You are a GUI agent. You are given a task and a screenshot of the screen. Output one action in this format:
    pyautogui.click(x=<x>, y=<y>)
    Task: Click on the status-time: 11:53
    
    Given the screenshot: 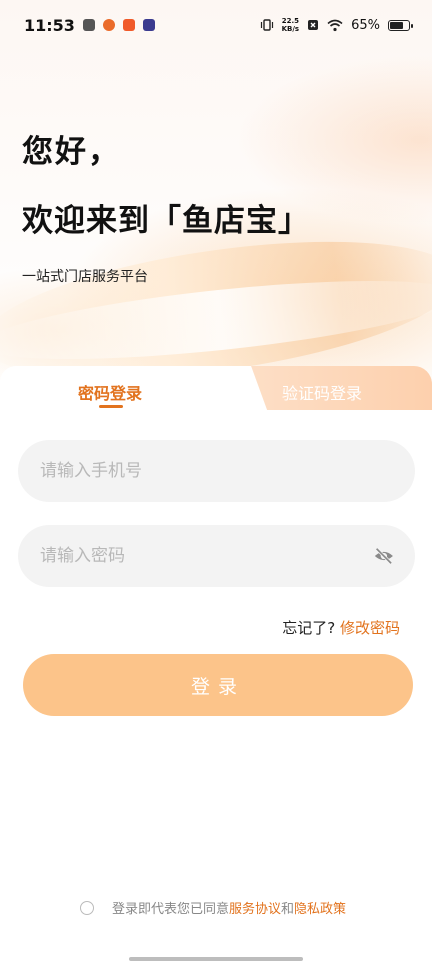 What is the action you would take?
    pyautogui.click(x=49, y=25)
    